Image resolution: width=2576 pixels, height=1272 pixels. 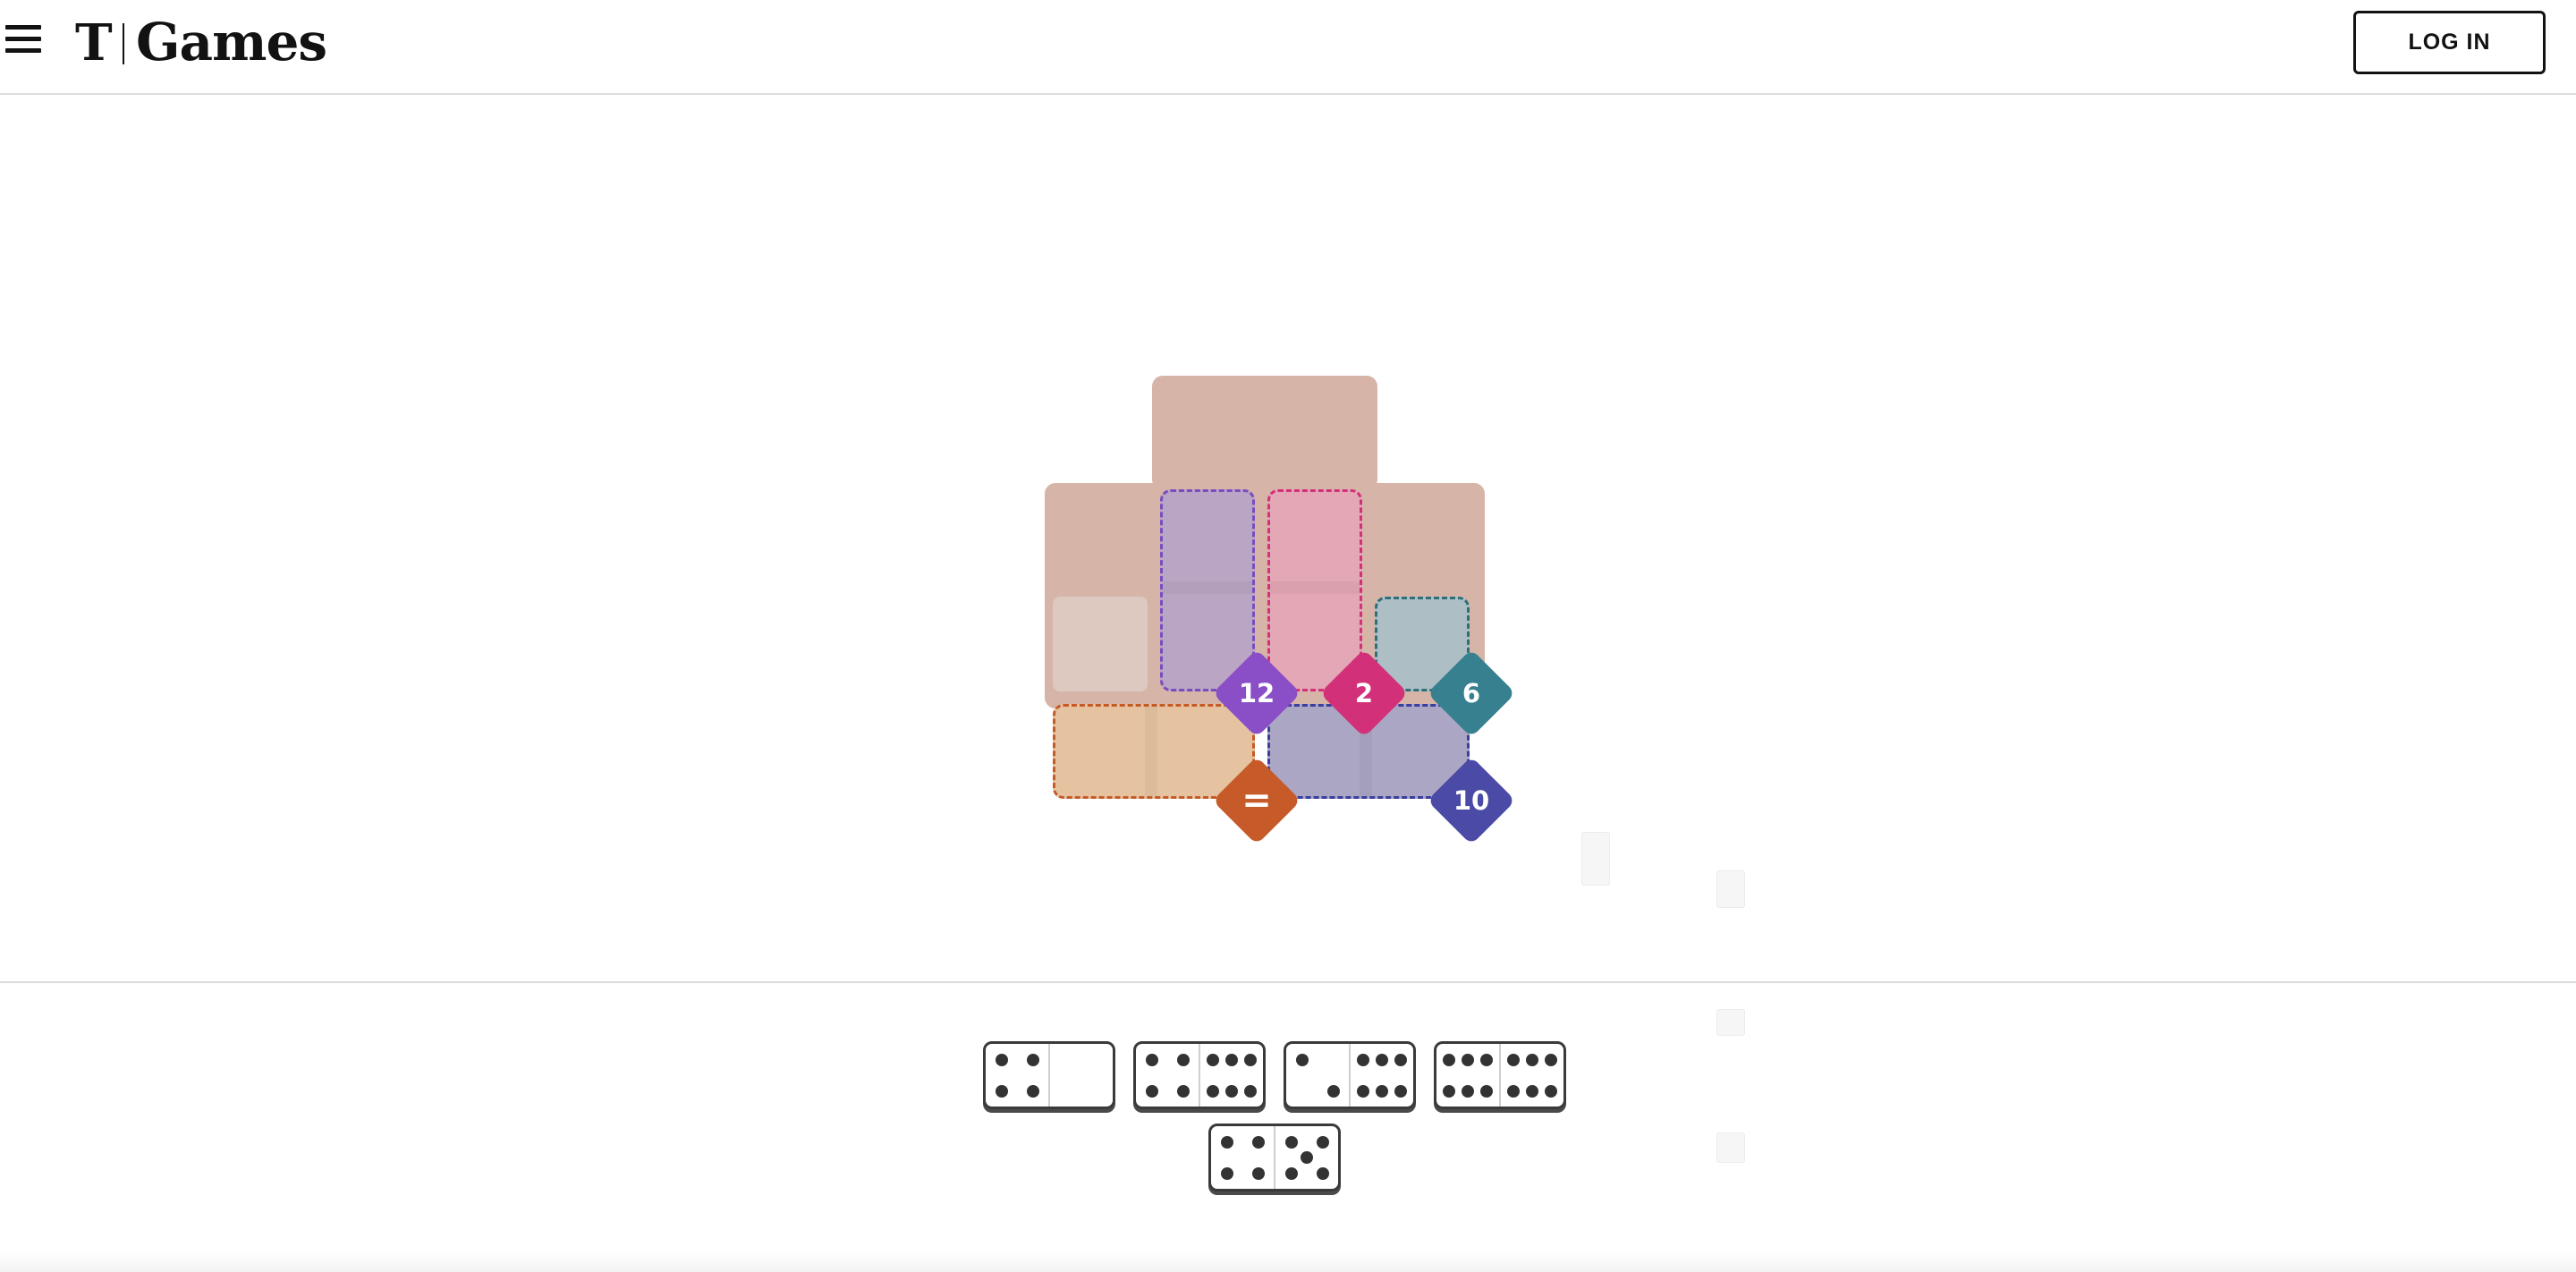 I want to click on region-rule-label: 6, so click(x=1471, y=693).